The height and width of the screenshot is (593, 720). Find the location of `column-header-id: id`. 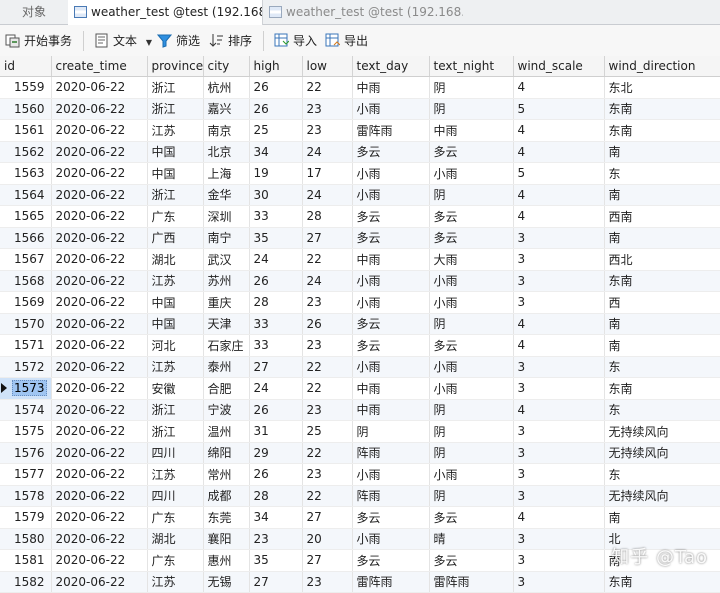

column-header-id: id is located at coordinates (26, 66).